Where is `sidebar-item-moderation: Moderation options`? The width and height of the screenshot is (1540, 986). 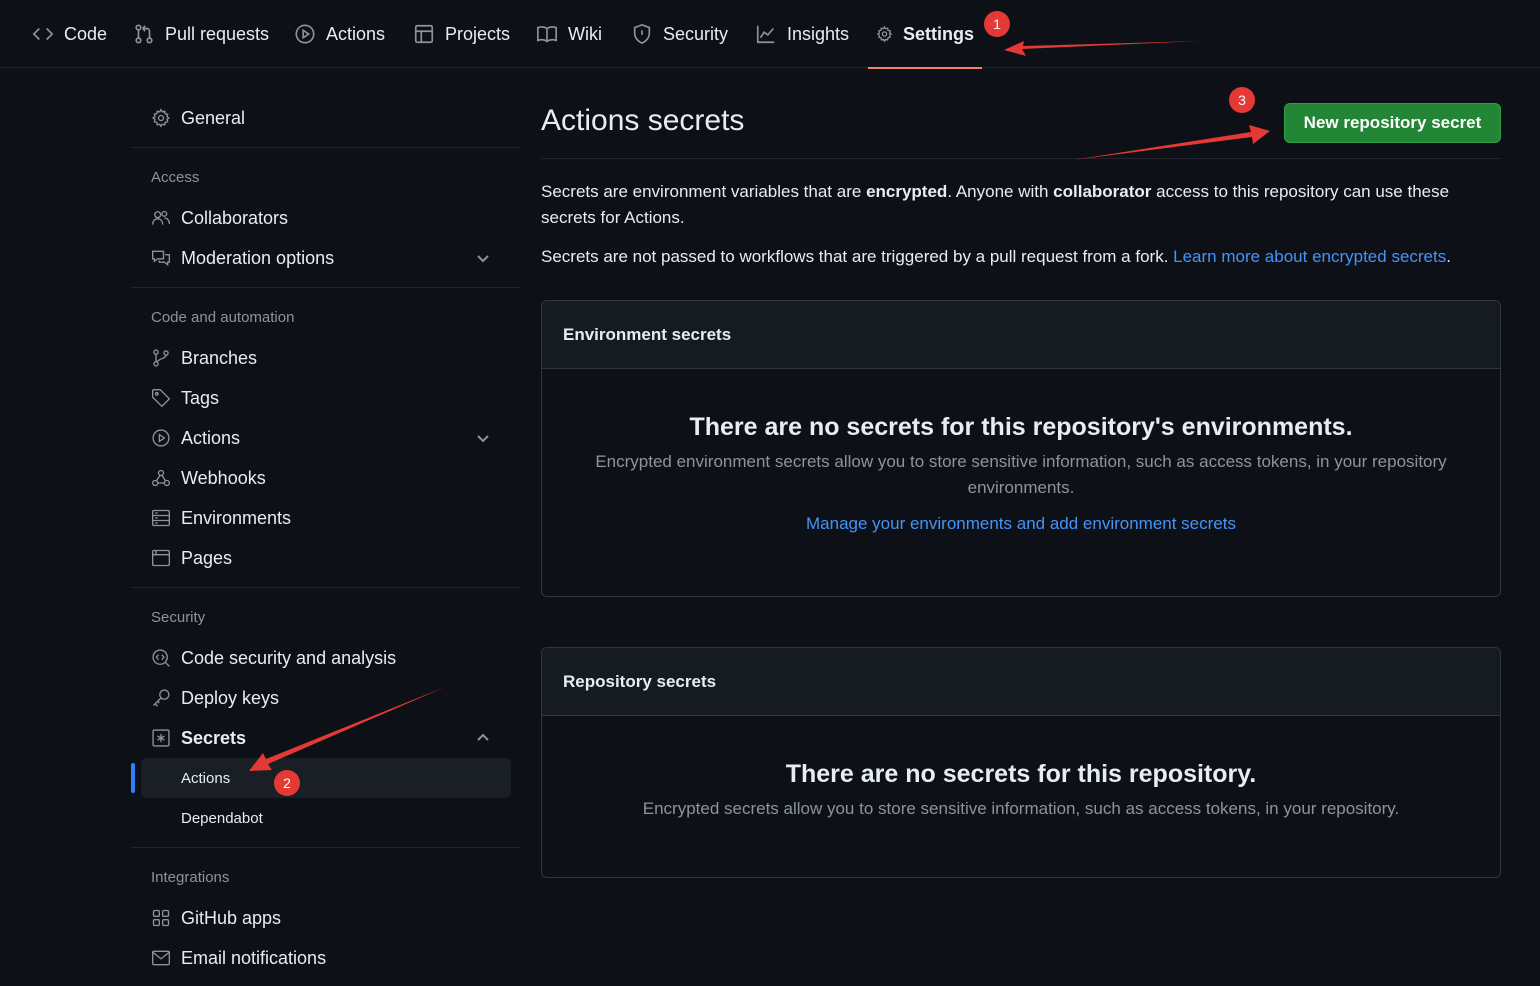 sidebar-item-moderation: Moderation options is located at coordinates (321, 258).